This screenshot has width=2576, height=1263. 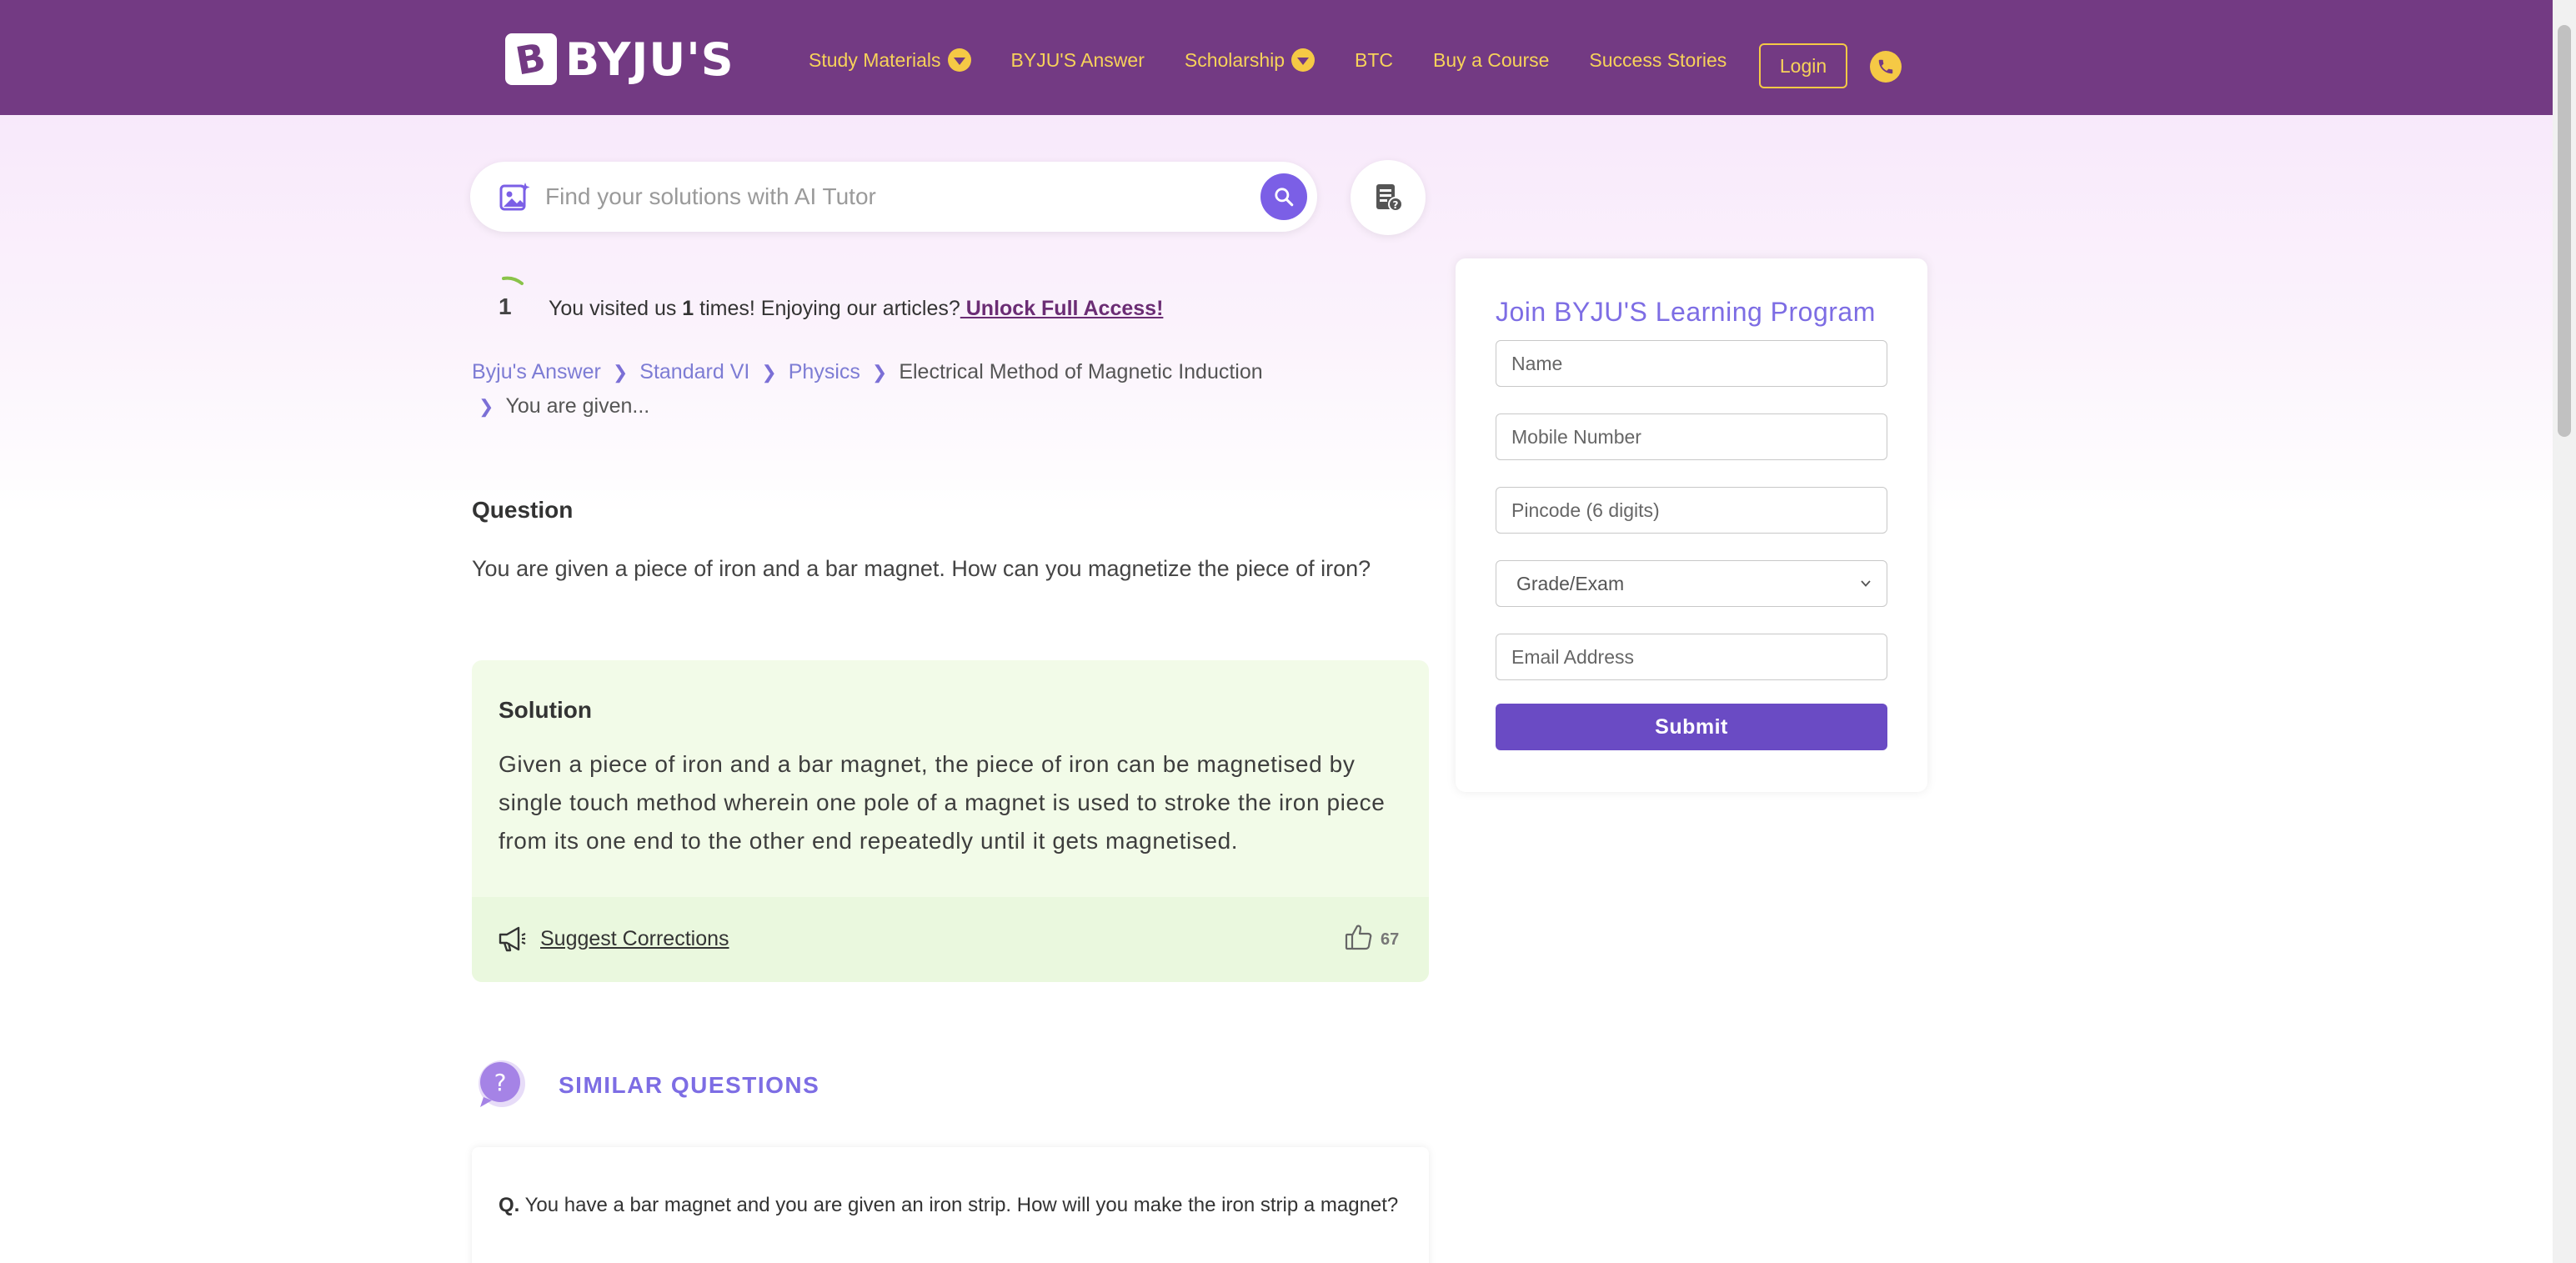 What do you see at coordinates (1686, 312) in the screenshot?
I see `form-title: Join BYJU'S Learning Program` at bounding box center [1686, 312].